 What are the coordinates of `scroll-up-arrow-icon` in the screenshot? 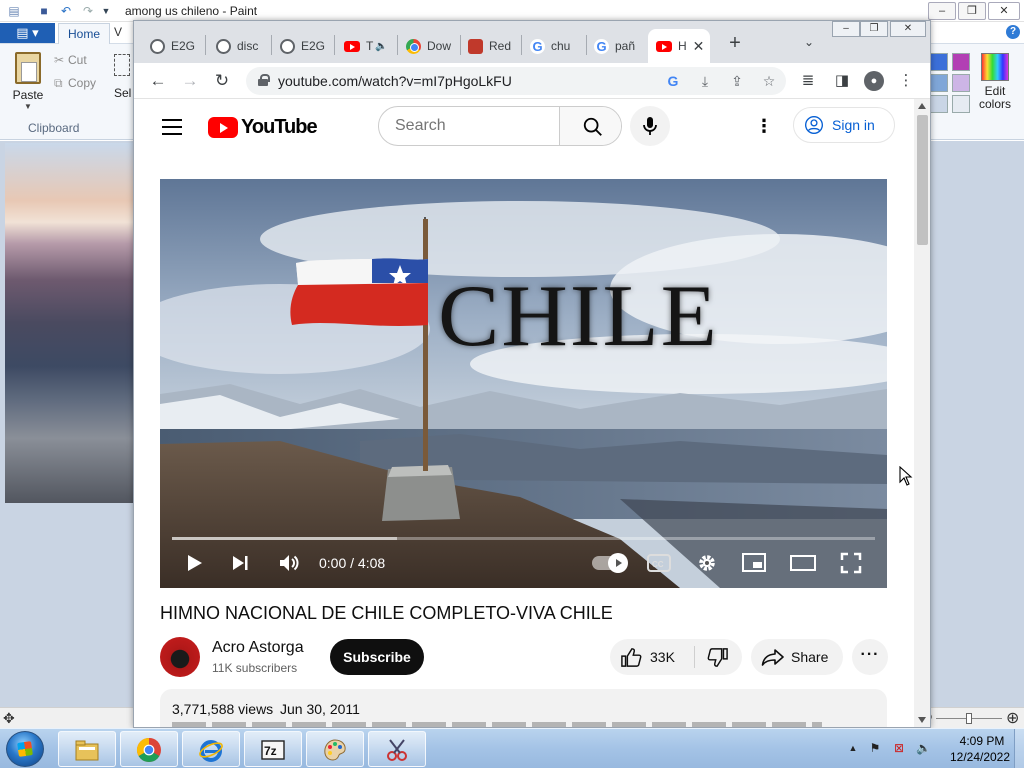 It's located at (922, 106).